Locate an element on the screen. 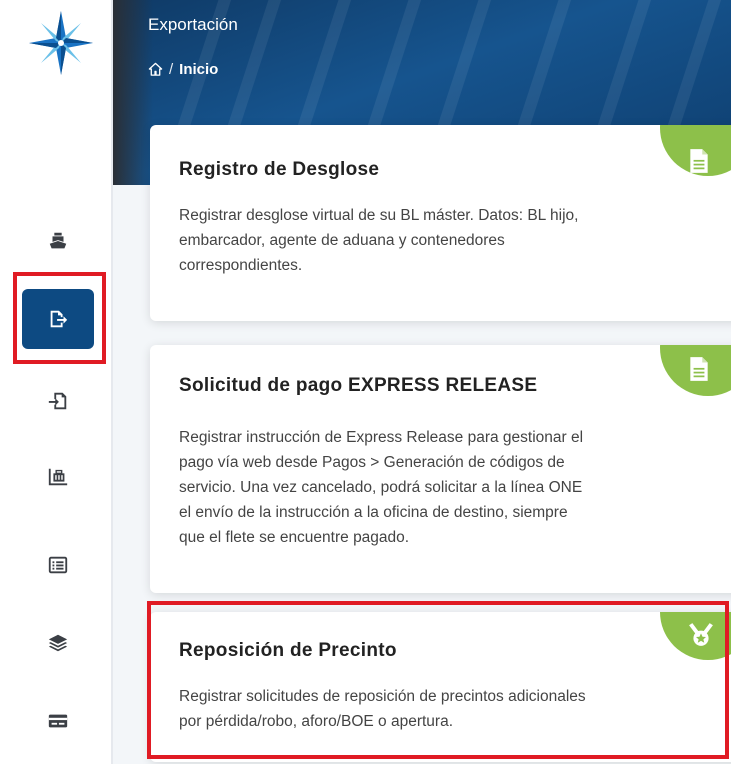 The image size is (731, 764). layers-icon is located at coordinates (58, 643).